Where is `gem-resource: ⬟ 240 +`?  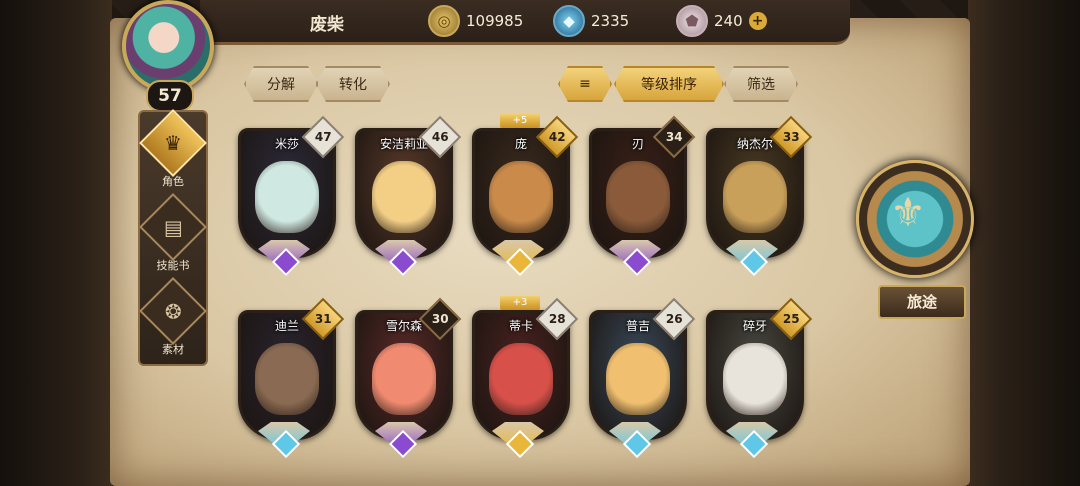
gem-resource: ⬟ 240 + is located at coordinates (721, 21).